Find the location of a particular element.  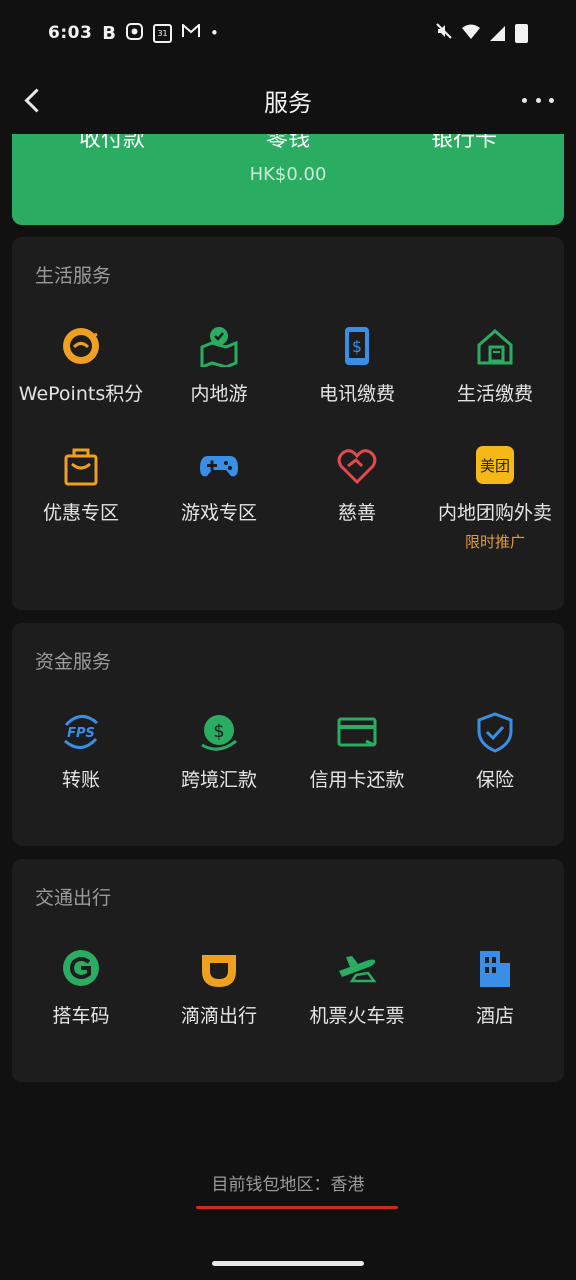

b-icon: B is located at coordinates (109, 33).